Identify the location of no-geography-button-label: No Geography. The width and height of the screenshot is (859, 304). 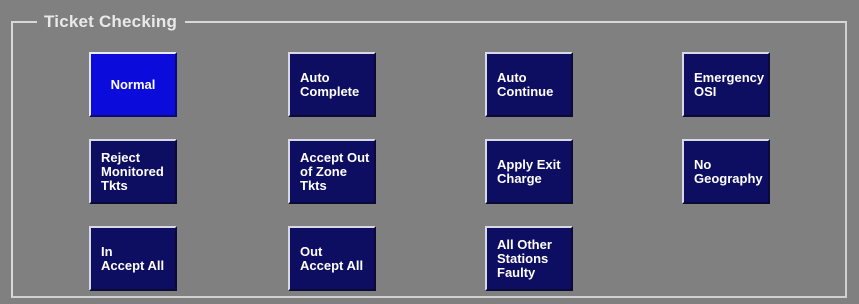
(728, 171).